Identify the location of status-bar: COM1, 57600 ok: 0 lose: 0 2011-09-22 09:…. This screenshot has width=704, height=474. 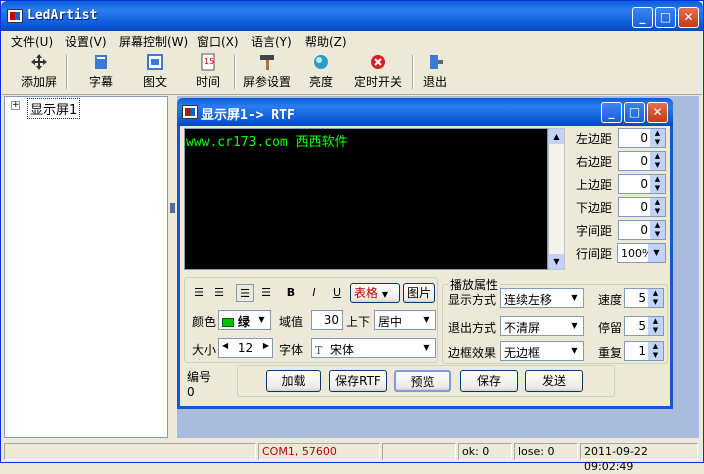
(352, 457).